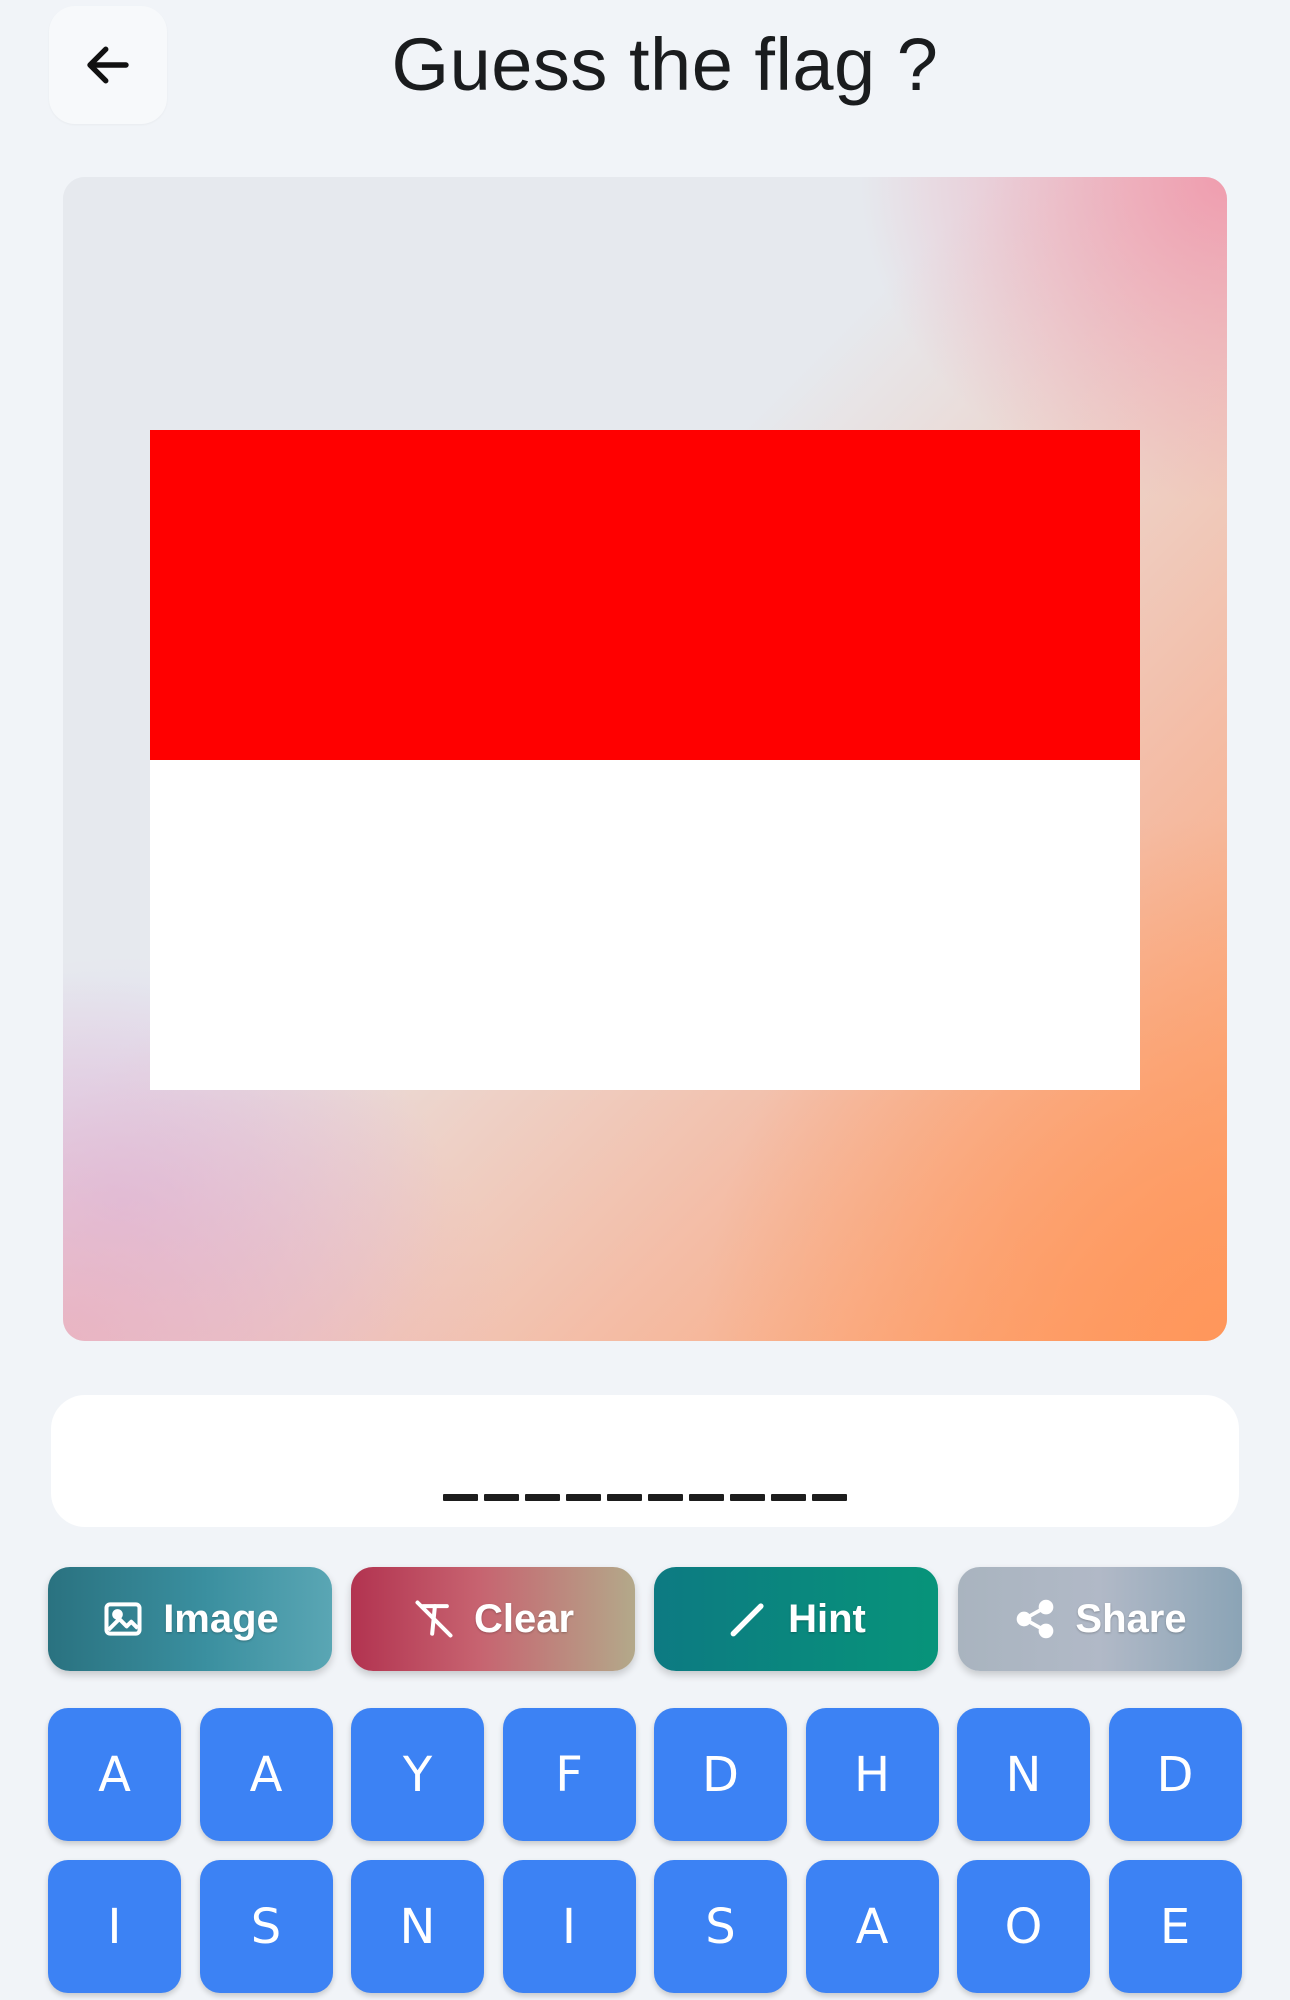 The width and height of the screenshot is (1290, 2000). Describe the element at coordinates (645, 595) in the screenshot. I see `flag-top-stripe` at that location.